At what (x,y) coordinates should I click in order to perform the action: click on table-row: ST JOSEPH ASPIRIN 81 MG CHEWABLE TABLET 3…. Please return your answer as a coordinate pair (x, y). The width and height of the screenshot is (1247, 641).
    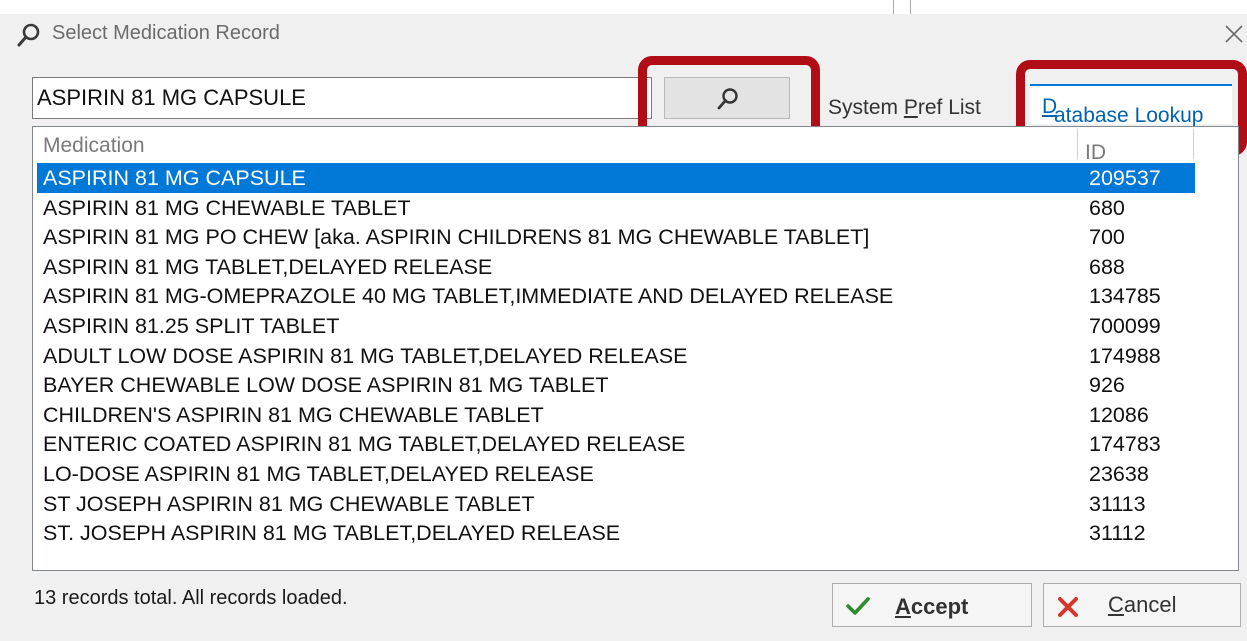
    Looking at the image, I should click on (616, 504).